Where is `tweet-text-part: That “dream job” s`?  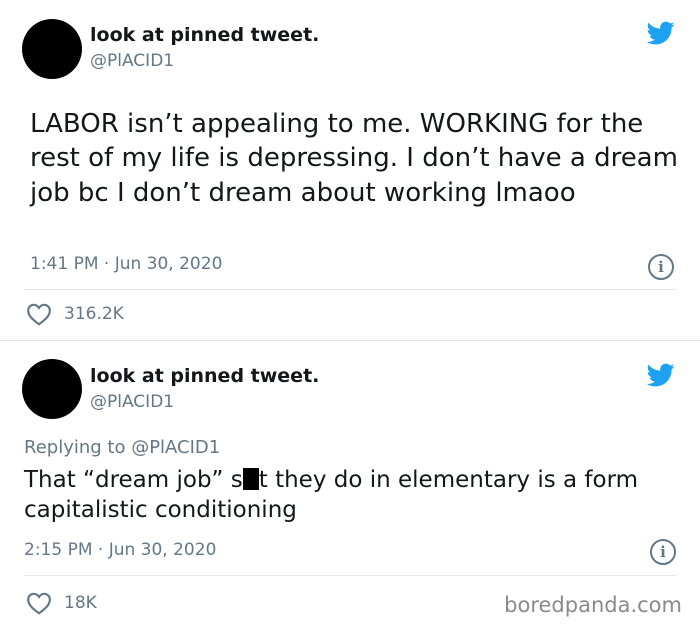 tweet-text-part: That “dream job” s is located at coordinates (133, 480).